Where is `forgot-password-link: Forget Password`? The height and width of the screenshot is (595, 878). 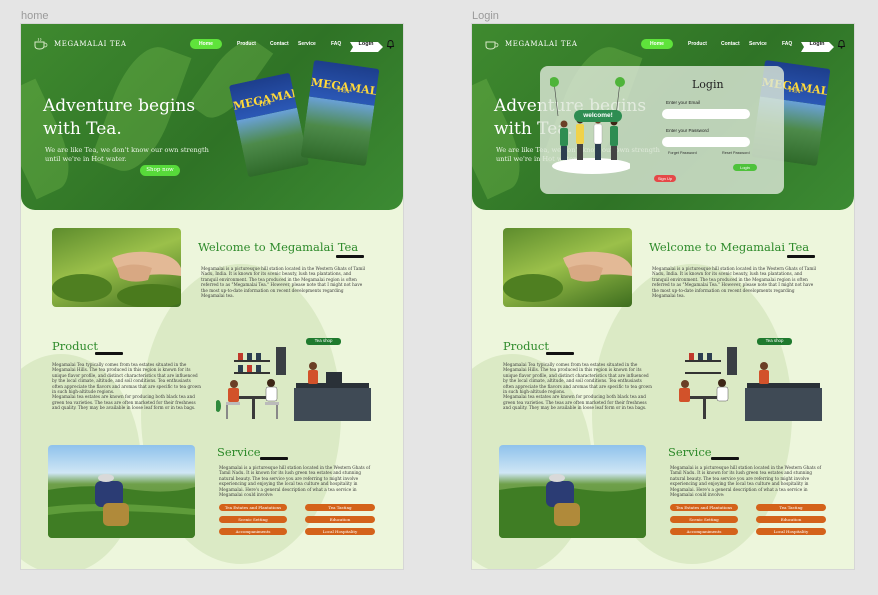
forgot-password-link: Forget Password is located at coordinates (682, 153).